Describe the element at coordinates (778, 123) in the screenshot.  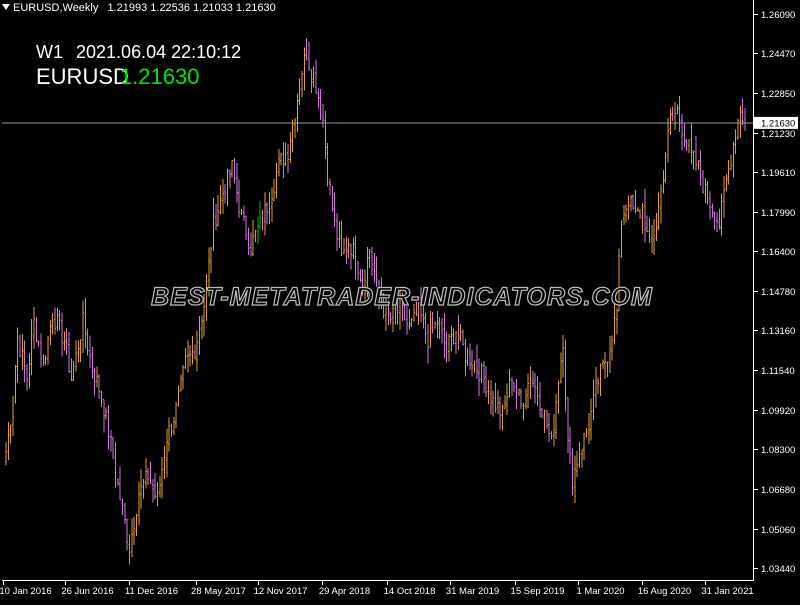
I see `current-price-label: 1.21630` at that location.